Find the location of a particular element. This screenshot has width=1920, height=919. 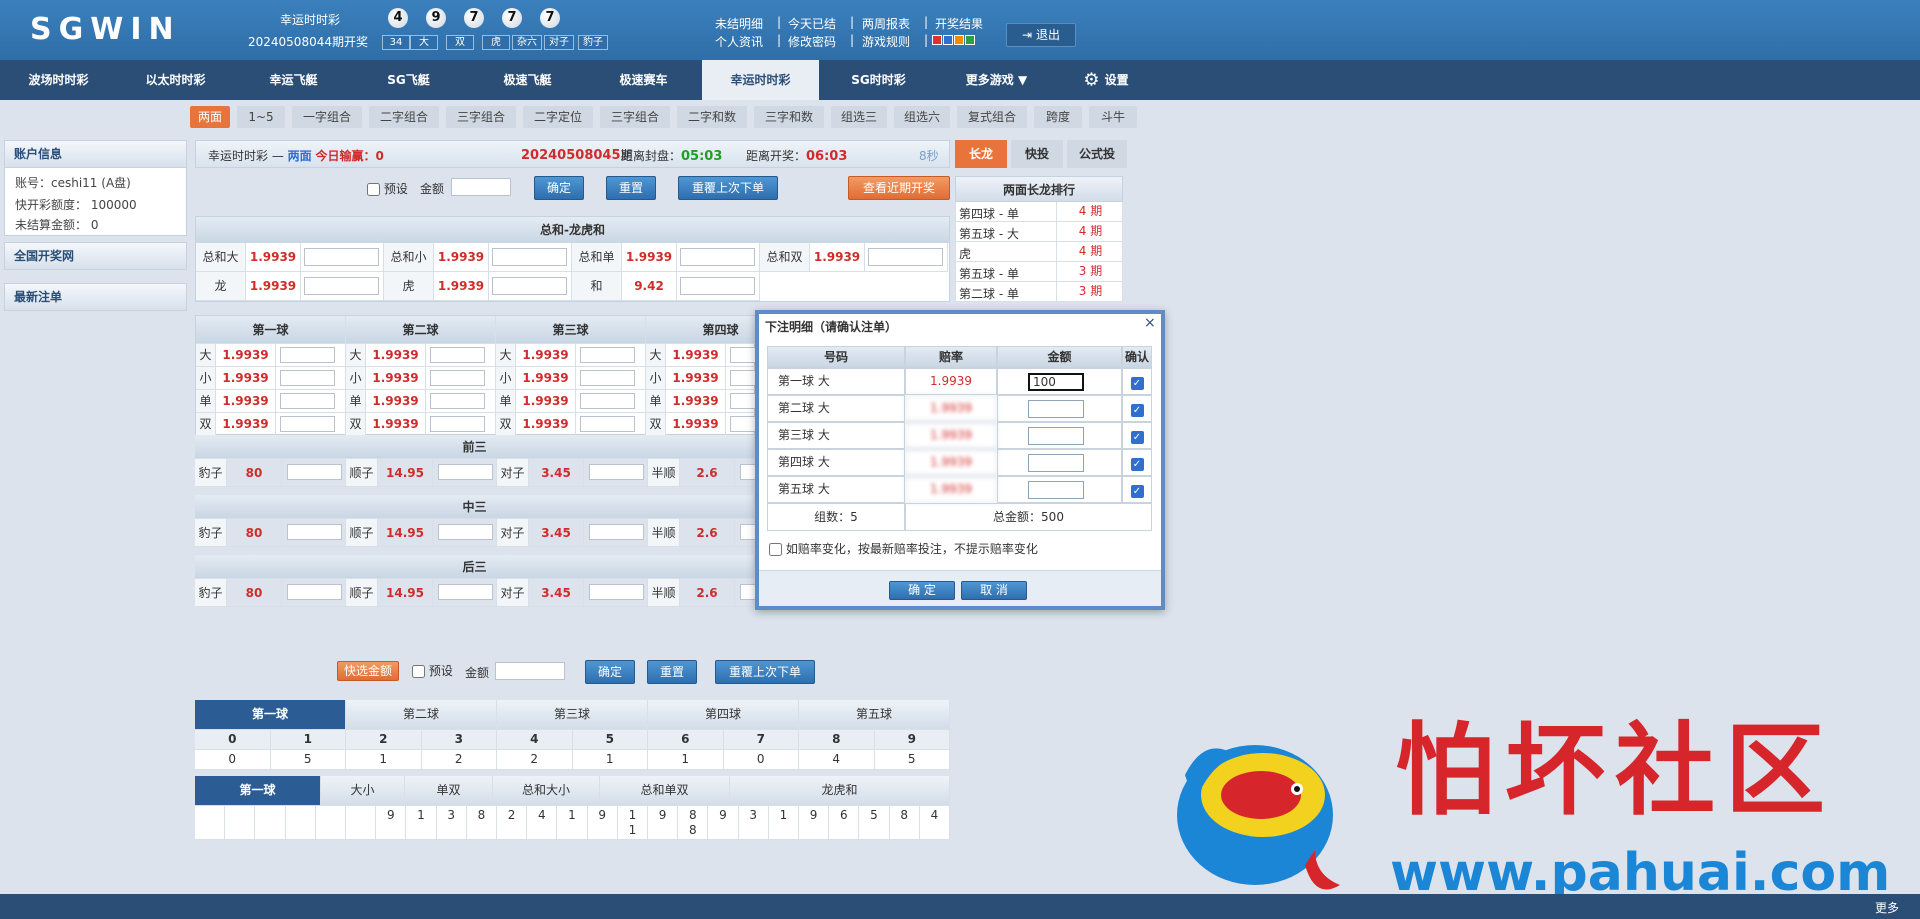

recent-results-button: 查看近期开奖 is located at coordinates (899, 188).